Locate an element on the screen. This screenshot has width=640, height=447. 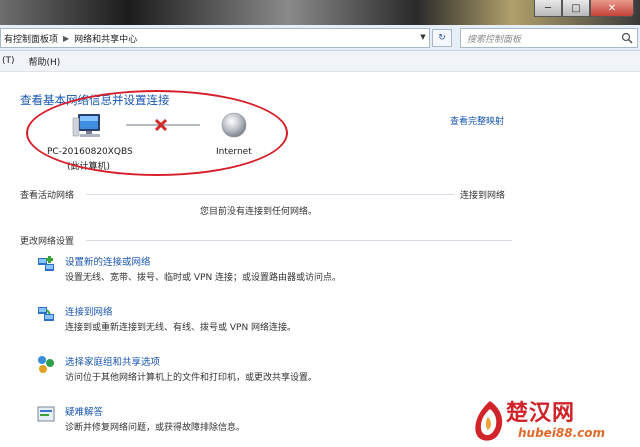
breadcrumb-control-panel-items: 有控制面板项 is located at coordinates (31, 38).